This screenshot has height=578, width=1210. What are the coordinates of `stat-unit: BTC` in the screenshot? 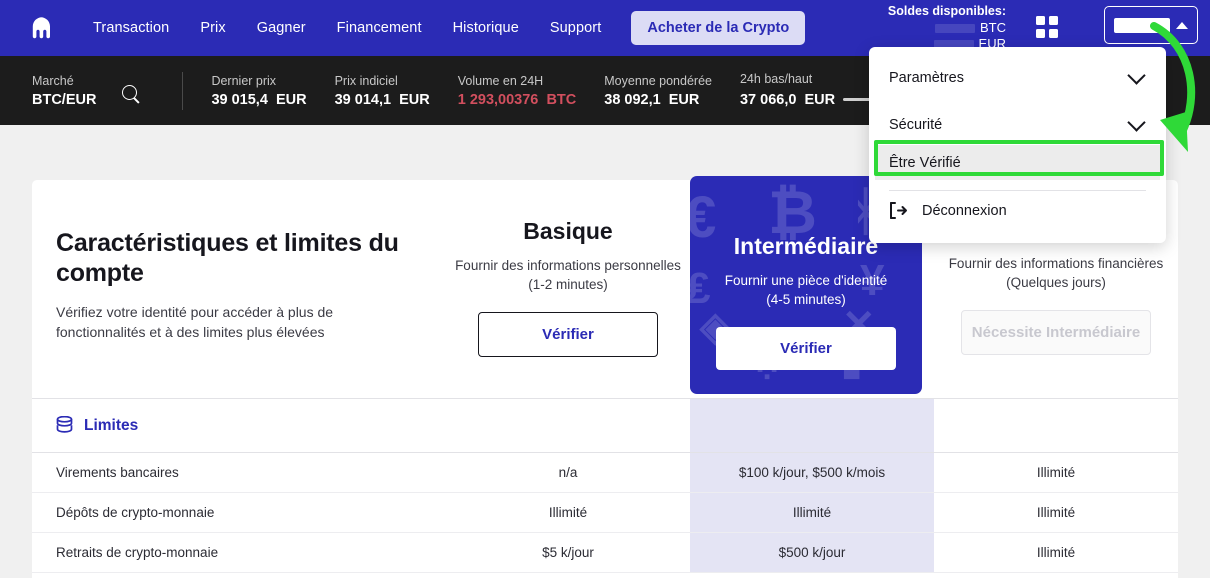 It's located at (561, 99).